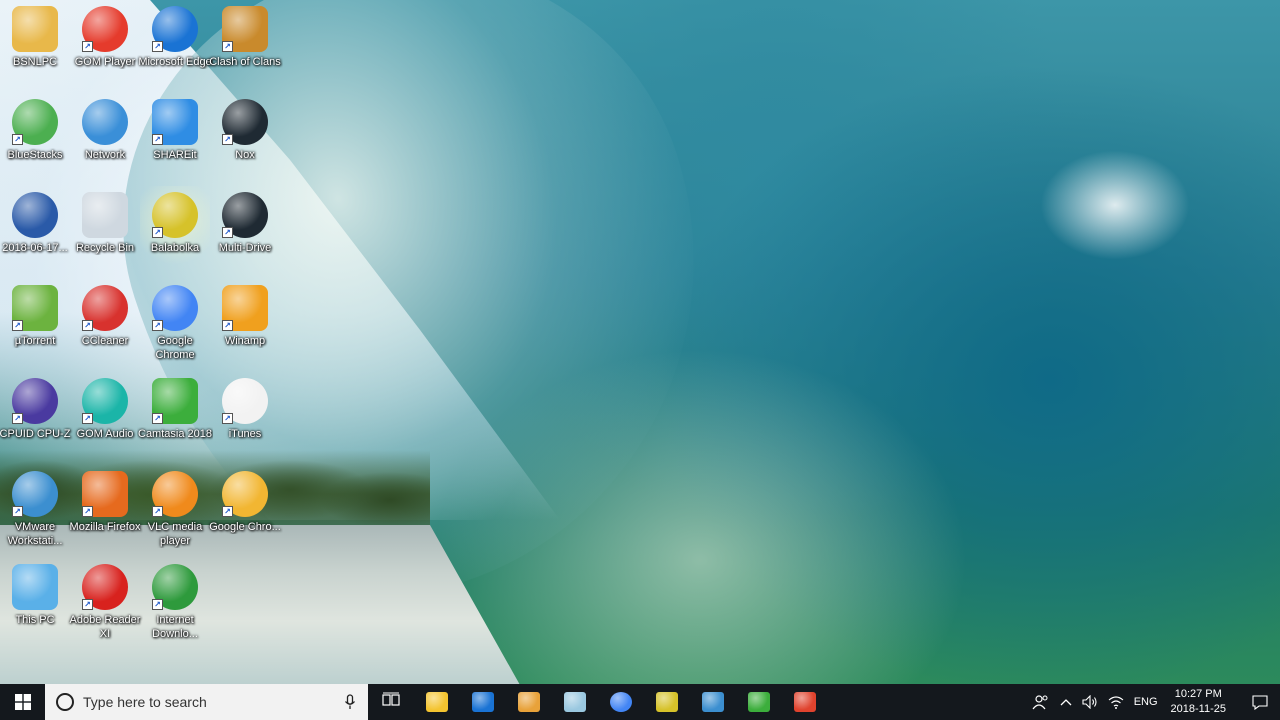 The width and height of the screenshot is (1280, 720). I want to click on edge-icon: ↗, so click(175, 29).